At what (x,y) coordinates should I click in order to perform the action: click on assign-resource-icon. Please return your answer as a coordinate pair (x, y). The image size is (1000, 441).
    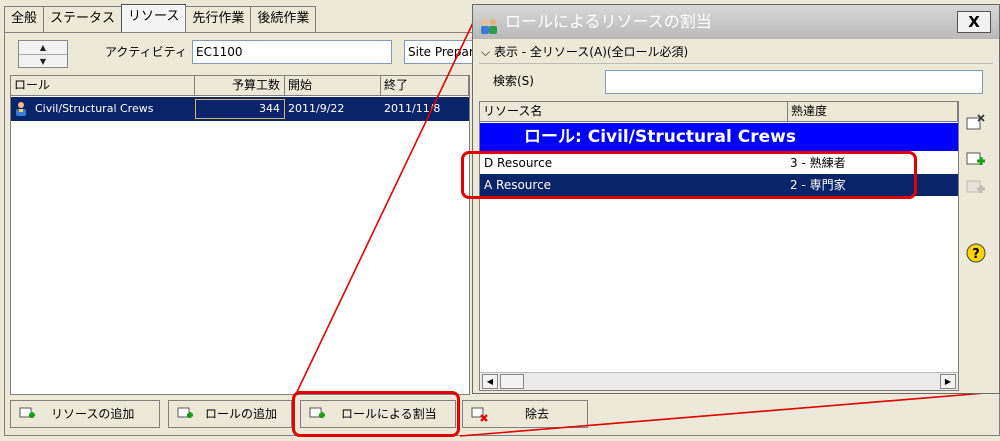
    Looking at the image, I should click on (976, 159).